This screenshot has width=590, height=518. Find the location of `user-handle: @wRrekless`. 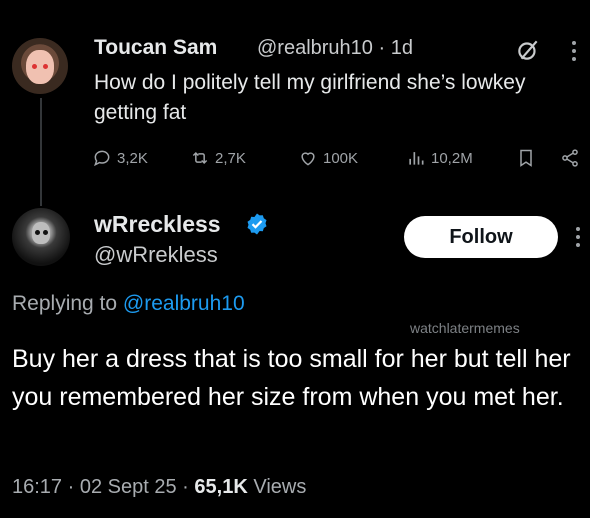

user-handle: @wRrekless is located at coordinates (156, 255).